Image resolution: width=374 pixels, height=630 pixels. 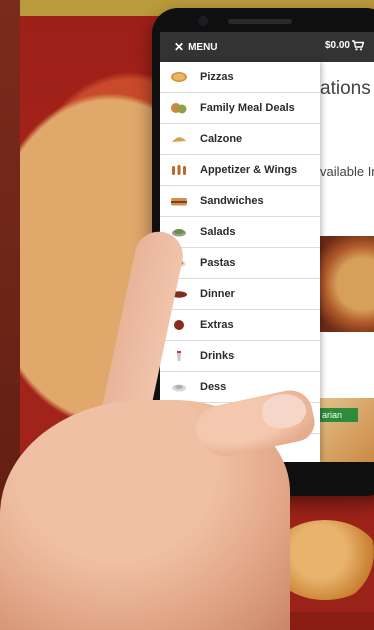 I want to click on dessert-icon, so click(x=179, y=387).